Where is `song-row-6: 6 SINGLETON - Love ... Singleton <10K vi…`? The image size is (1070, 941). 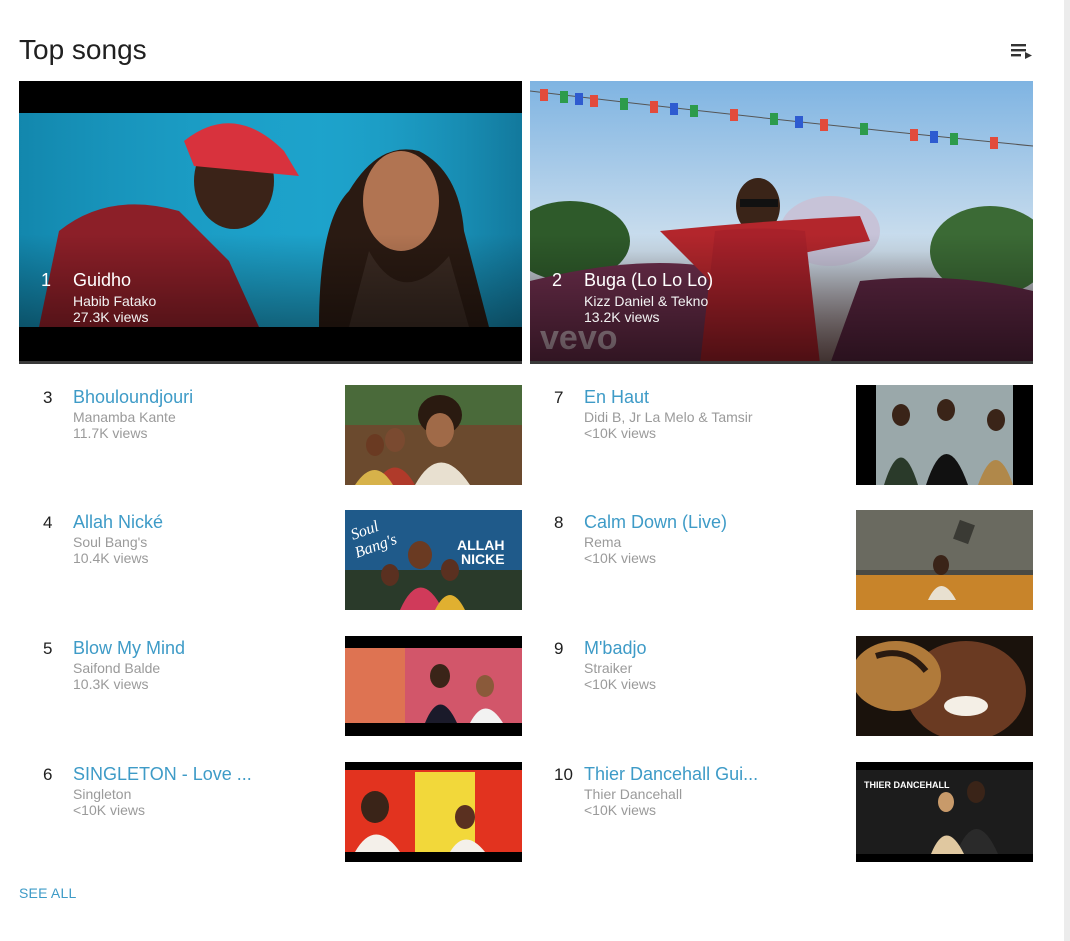 song-row-6: 6 SINGLETON - Love ... Singleton <10K vi… is located at coordinates (270, 812).